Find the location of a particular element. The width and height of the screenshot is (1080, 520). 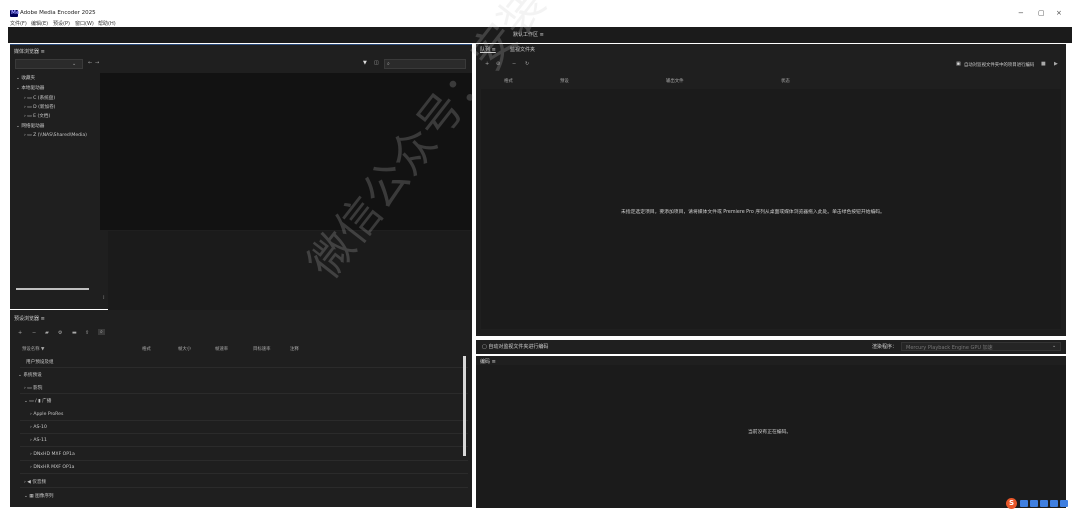

add-preset-icon: + is located at coordinates (20, 333).